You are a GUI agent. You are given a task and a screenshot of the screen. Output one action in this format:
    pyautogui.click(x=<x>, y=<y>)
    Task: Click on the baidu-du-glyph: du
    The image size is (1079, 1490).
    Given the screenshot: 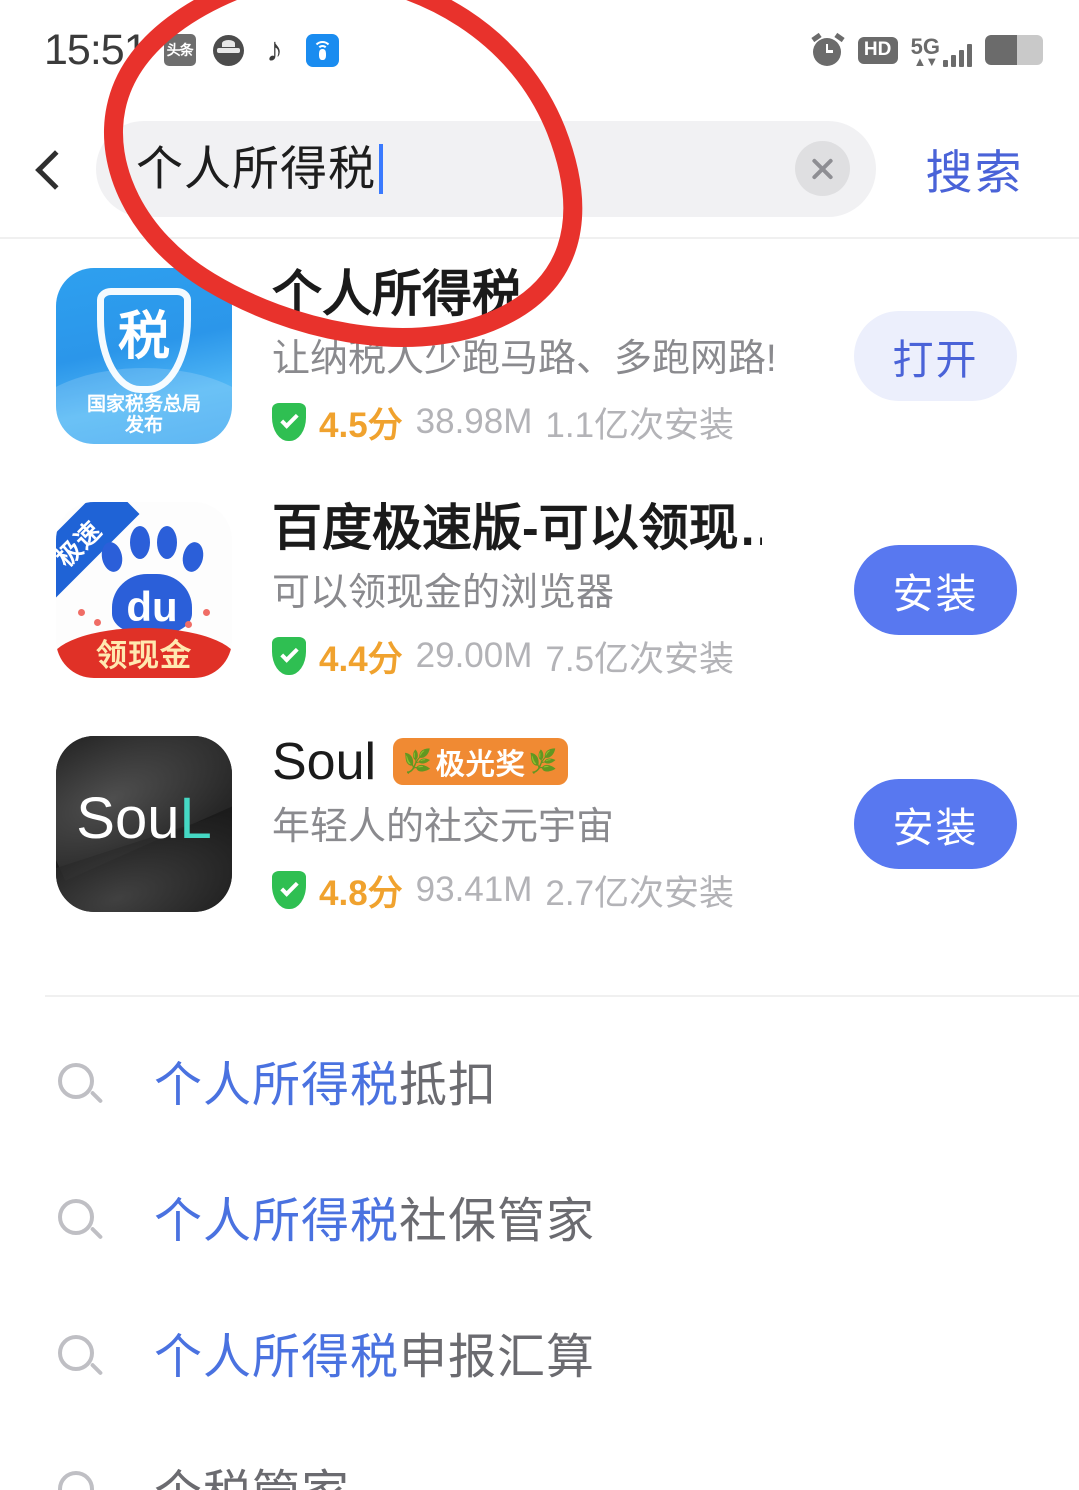 What is the action you would take?
    pyautogui.click(x=152, y=606)
    